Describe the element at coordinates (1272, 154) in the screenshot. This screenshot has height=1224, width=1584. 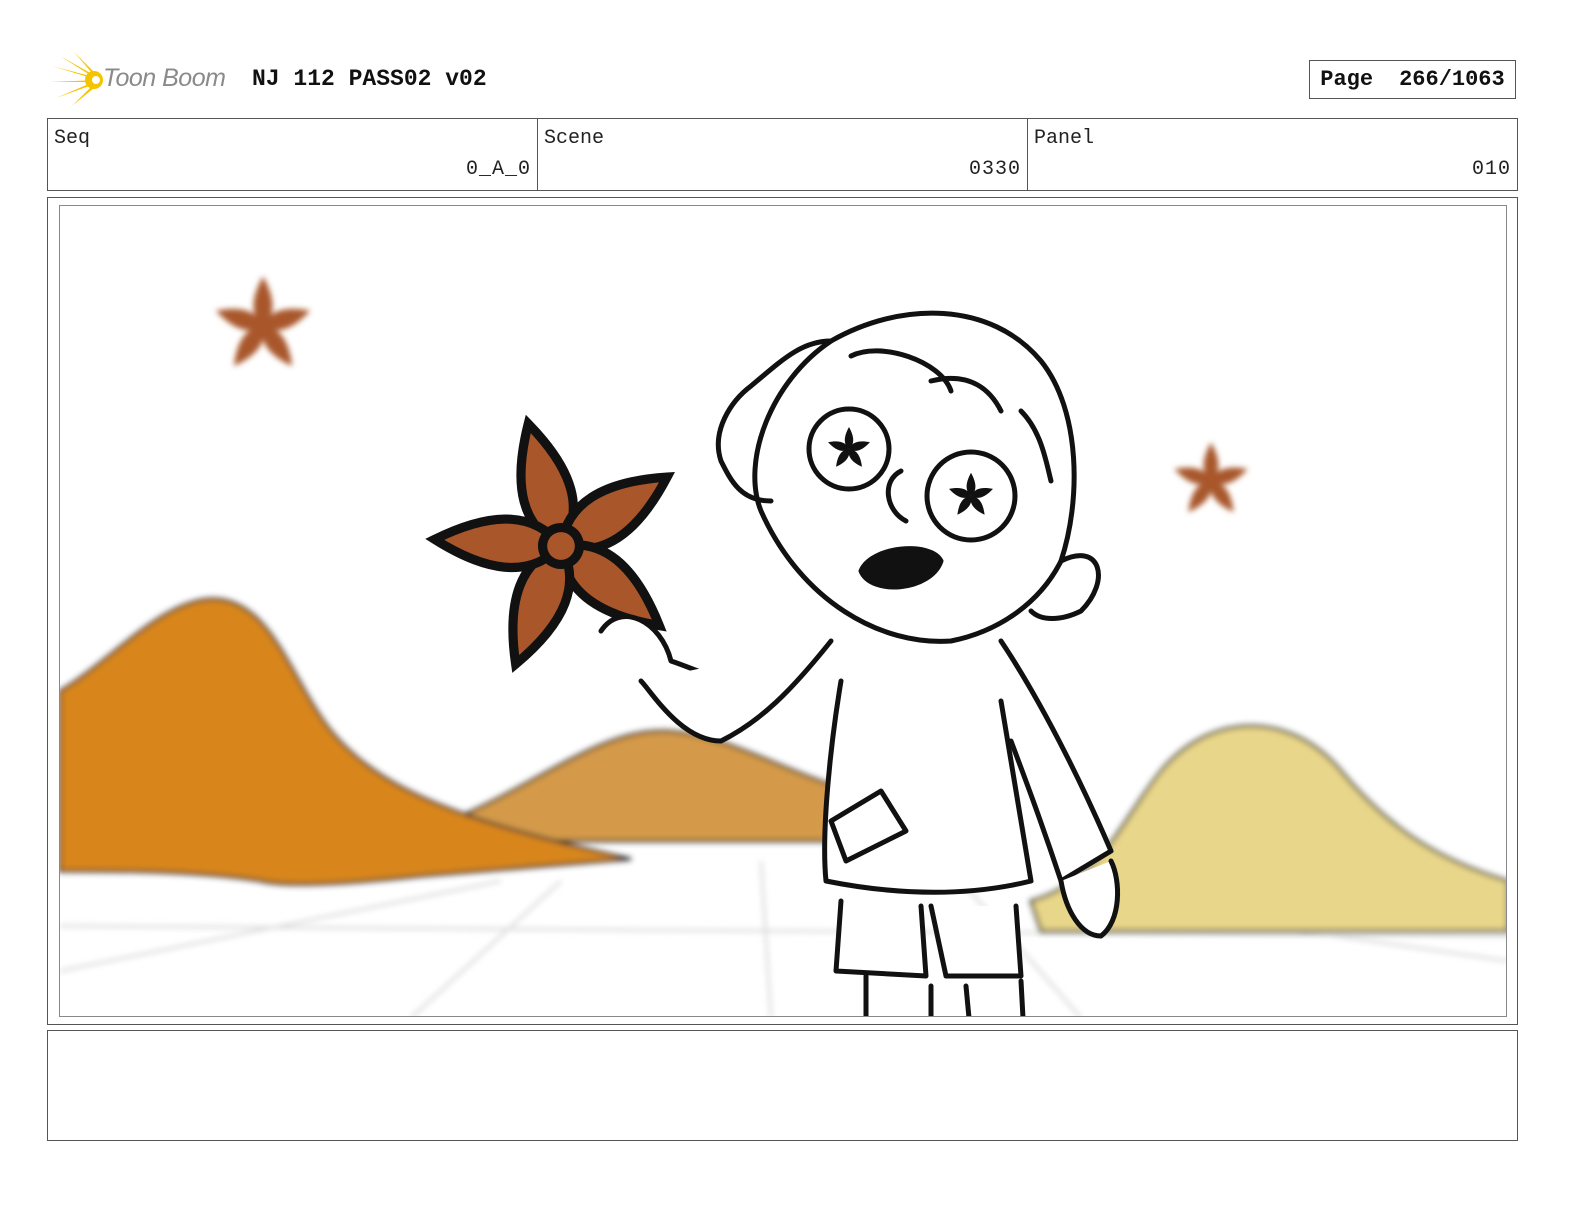
I see `panel-cell: Panel 010` at that location.